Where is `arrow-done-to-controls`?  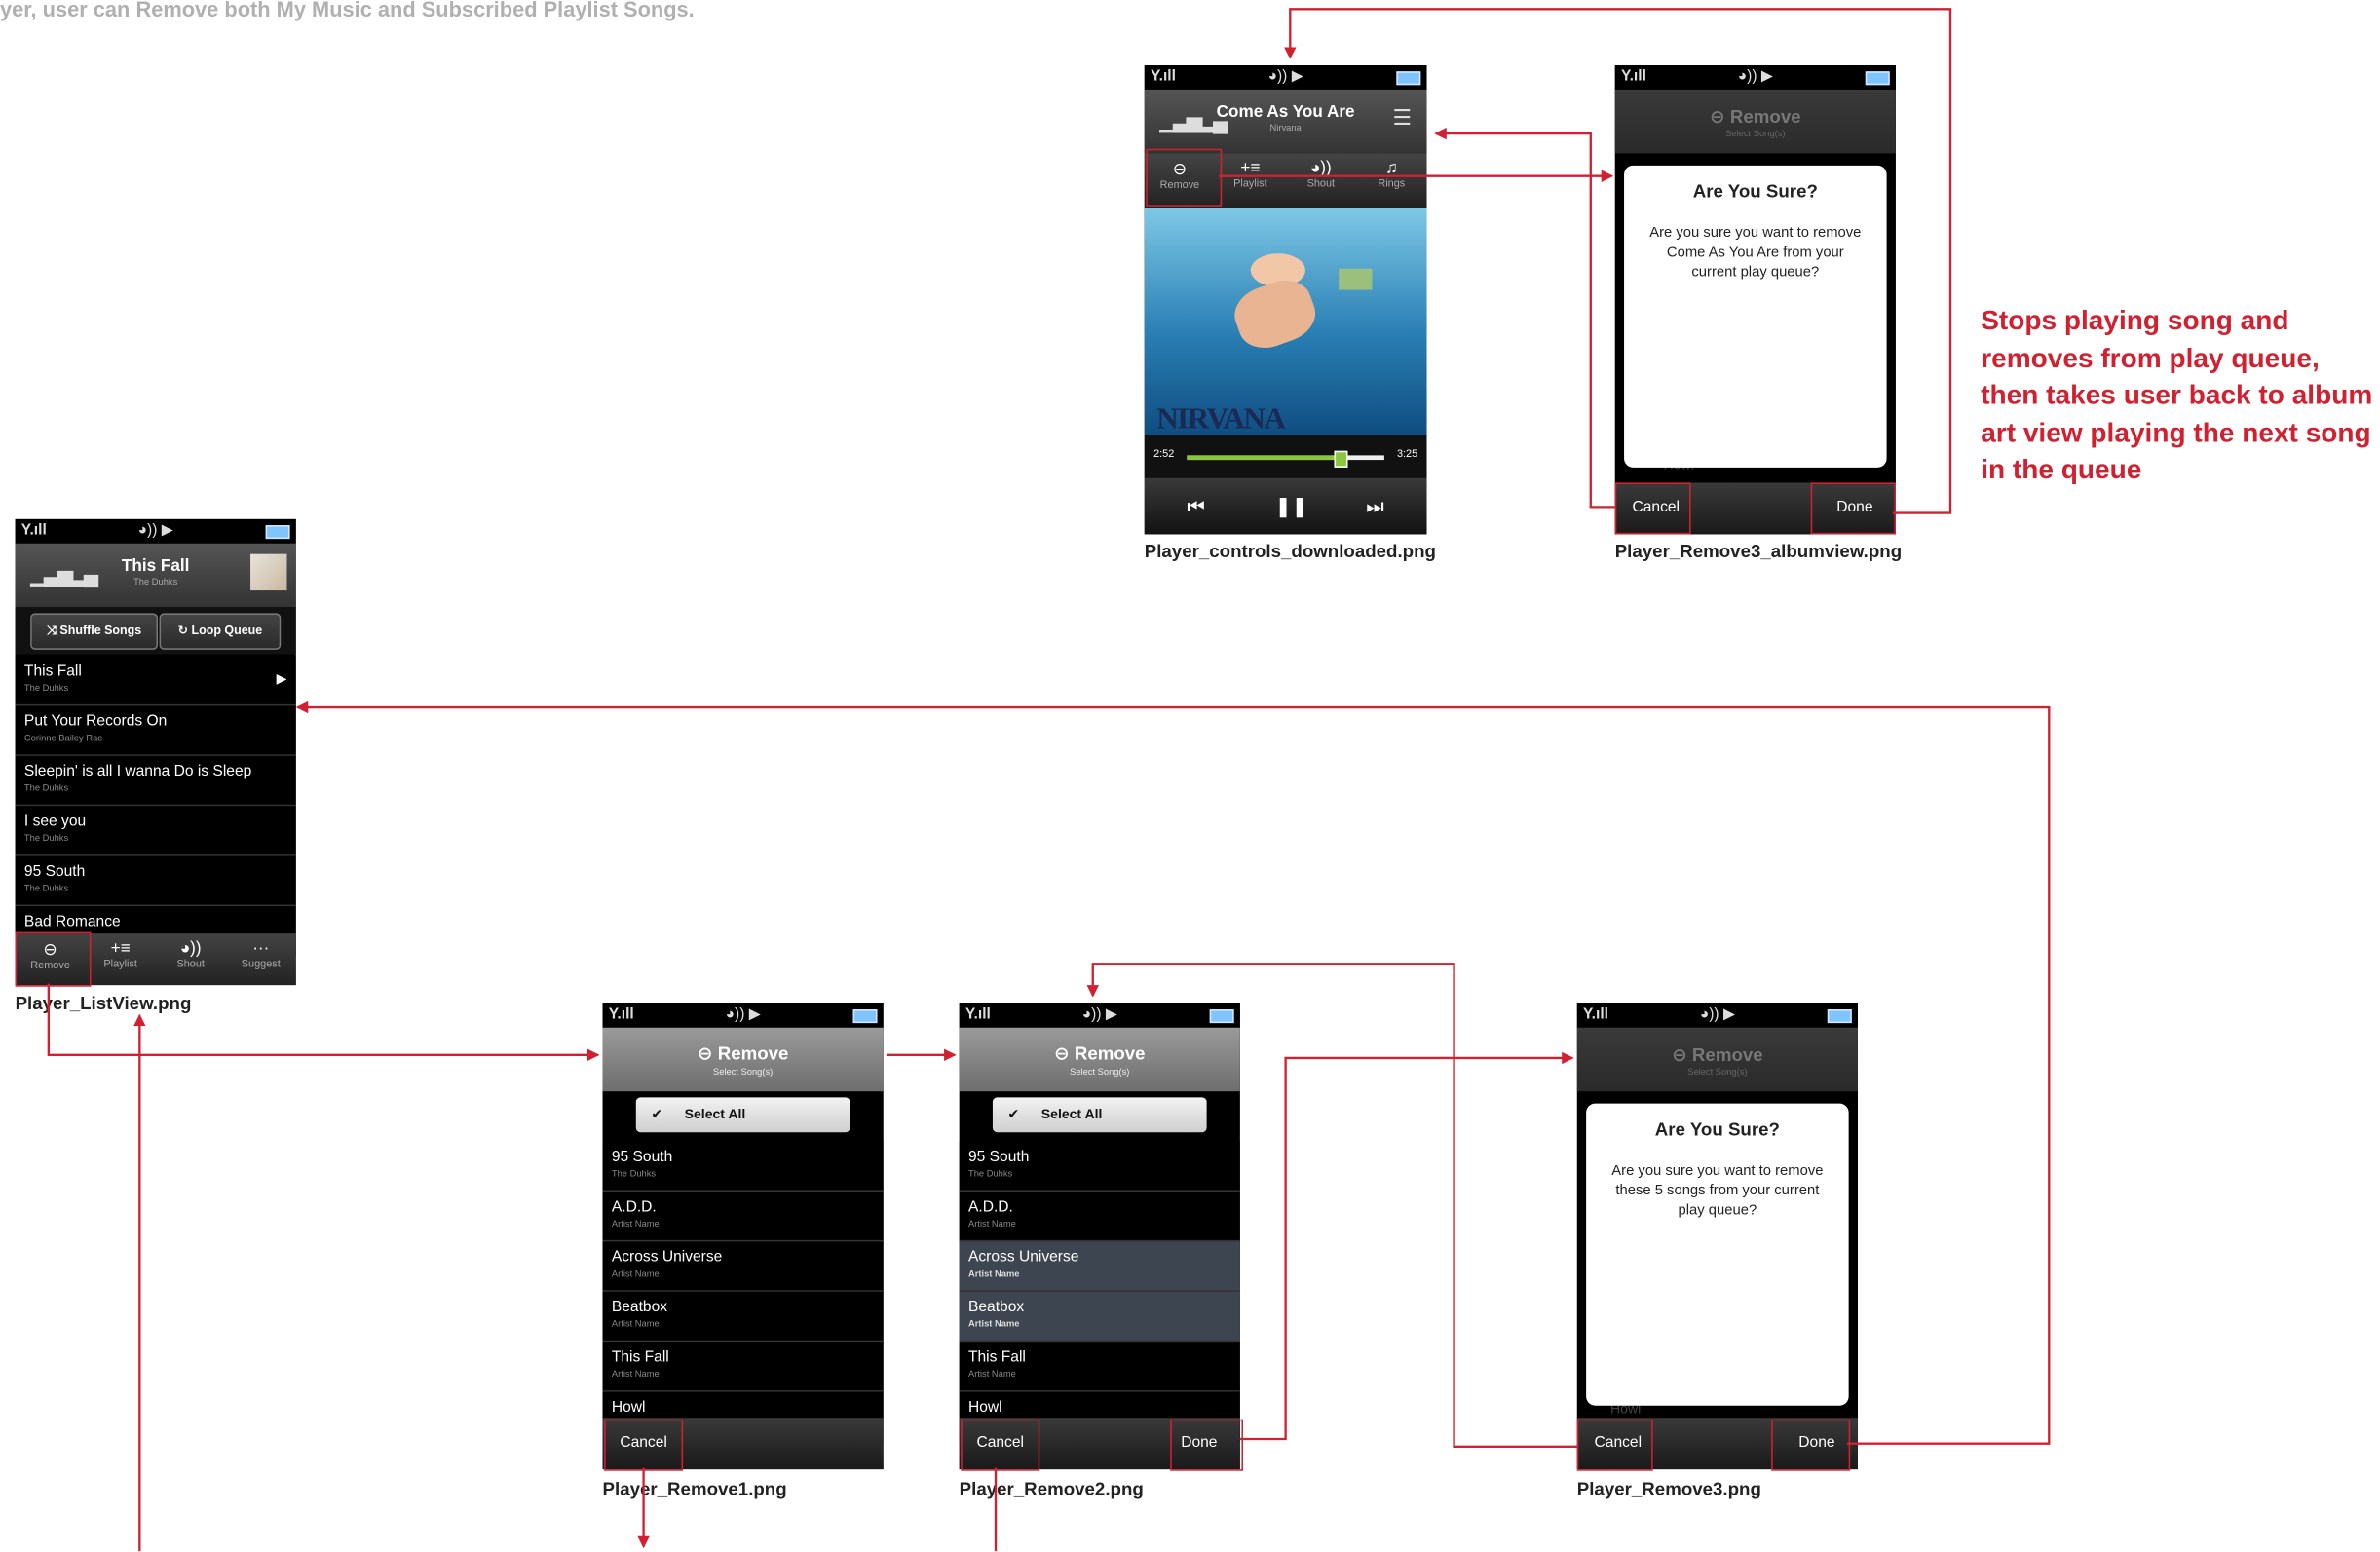 arrow-done-to-controls is located at coordinates (1618, 261).